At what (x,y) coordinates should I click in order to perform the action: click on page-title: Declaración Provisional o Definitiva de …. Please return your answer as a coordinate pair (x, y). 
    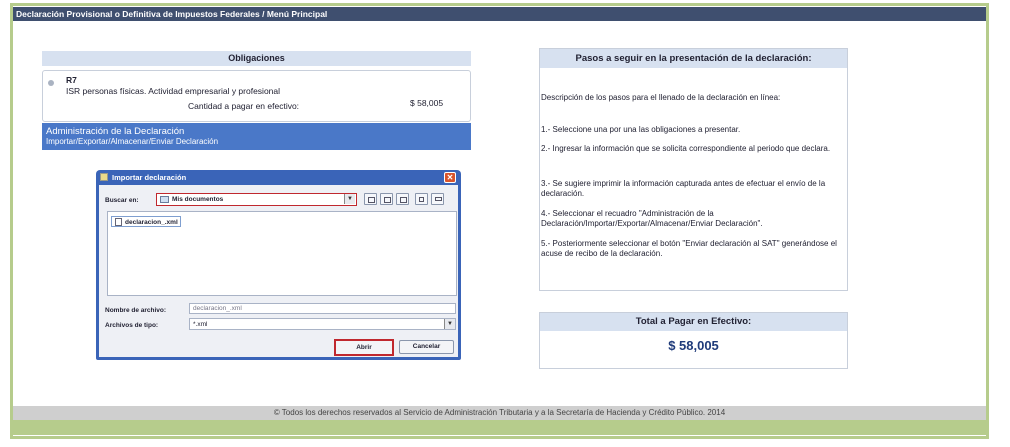
    Looking at the image, I should click on (499, 14).